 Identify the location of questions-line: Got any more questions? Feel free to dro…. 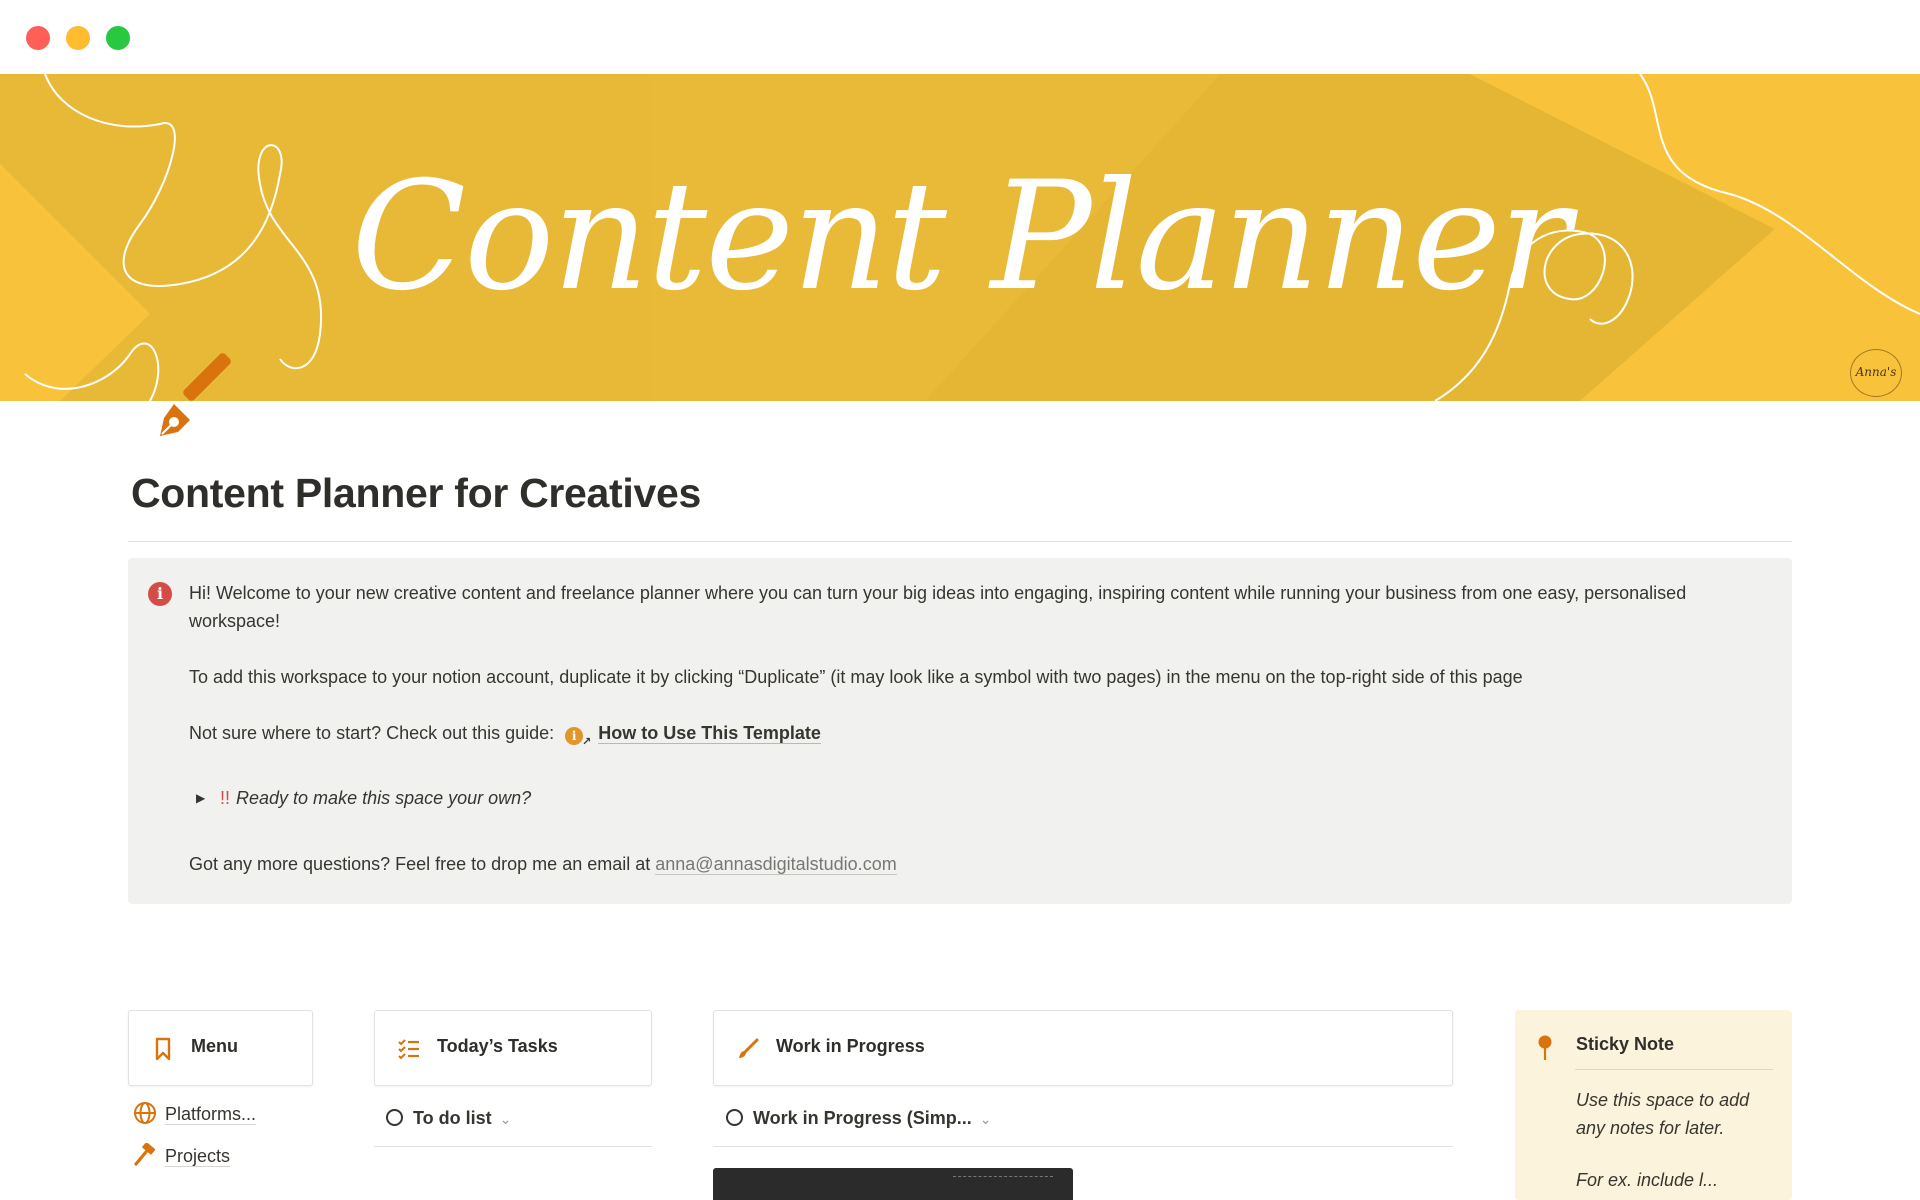
(543, 864).